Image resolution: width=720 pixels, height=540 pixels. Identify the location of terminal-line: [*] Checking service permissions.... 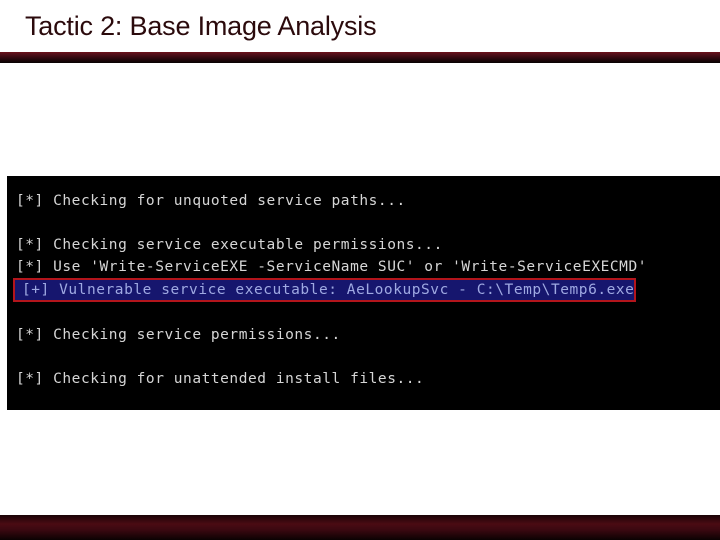
(178, 335).